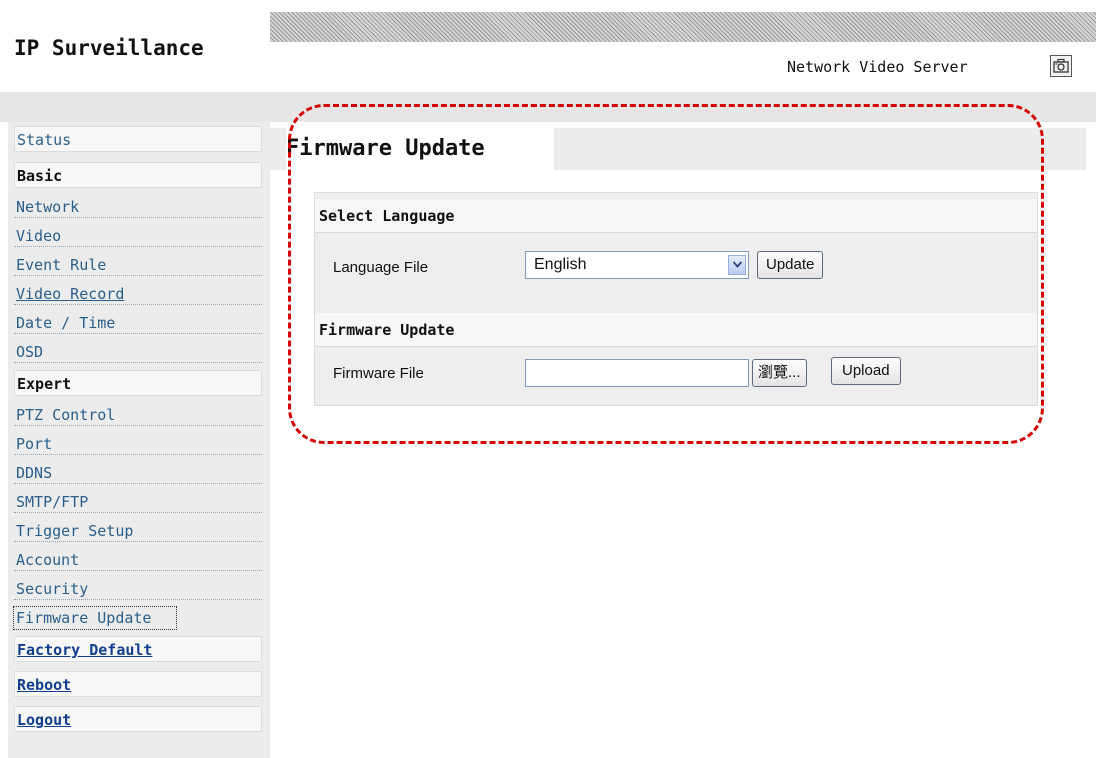 The image size is (1096, 758). I want to click on sidebar-item-ptz-control: PTZ Control, so click(138, 415).